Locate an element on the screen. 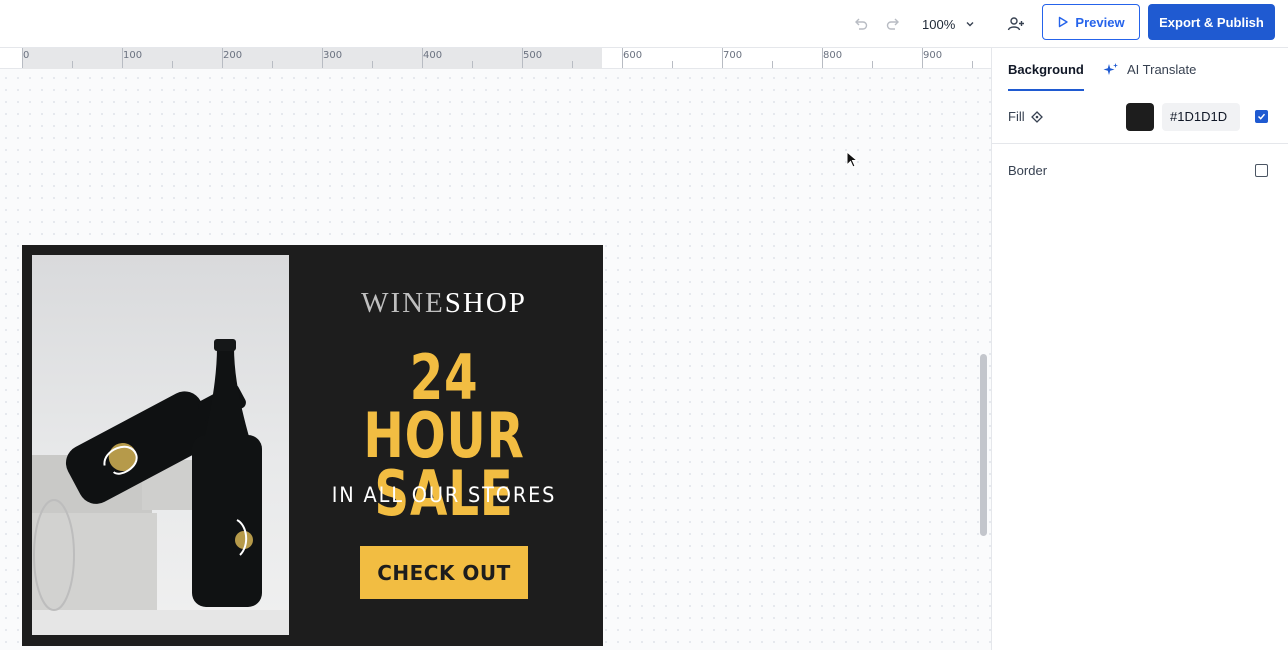 This screenshot has height=650, width=1288. preview-button: Preview is located at coordinates (1091, 22).